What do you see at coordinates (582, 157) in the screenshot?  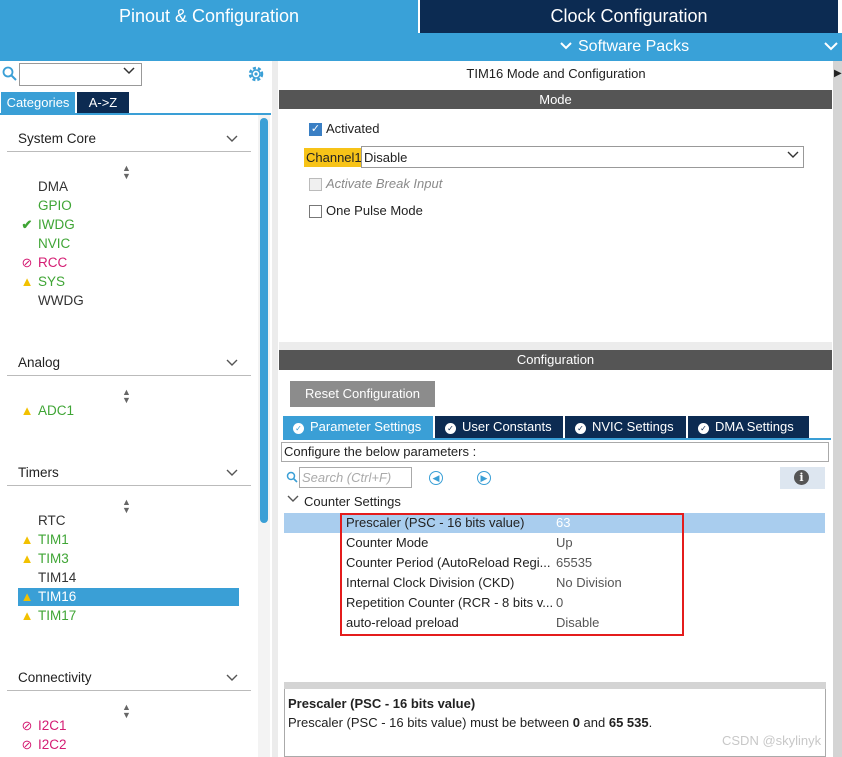 I see `channel1-select` at bounding box center [582, 157].